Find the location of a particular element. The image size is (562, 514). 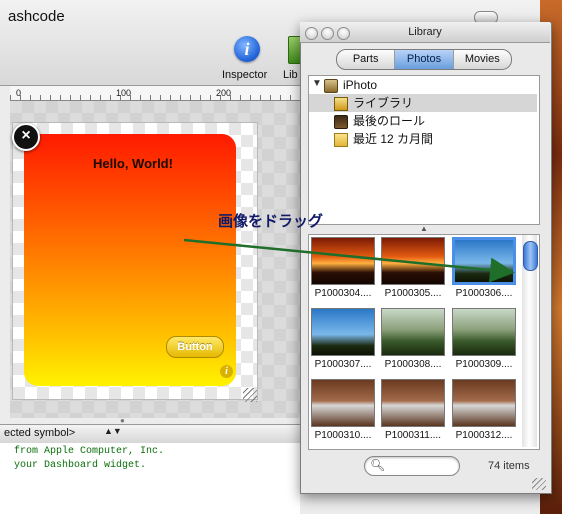

info-icon: i is located at coordinates (226, 371).